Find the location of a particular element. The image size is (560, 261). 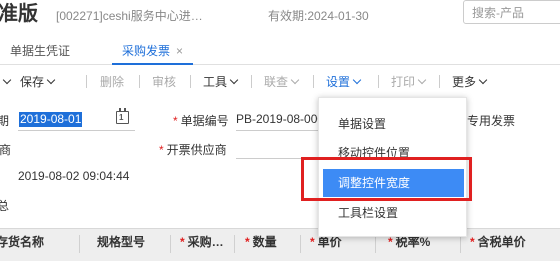

toolbar-label: 删除 is located at coordinates (112, 82).